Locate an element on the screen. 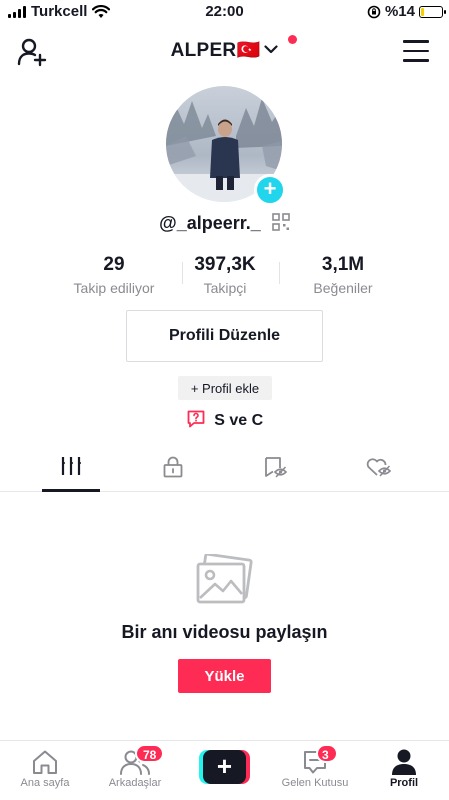 The image size is (449, 800). profile-header: ALPER🇹🇷 is located at coordinates (224, 51).